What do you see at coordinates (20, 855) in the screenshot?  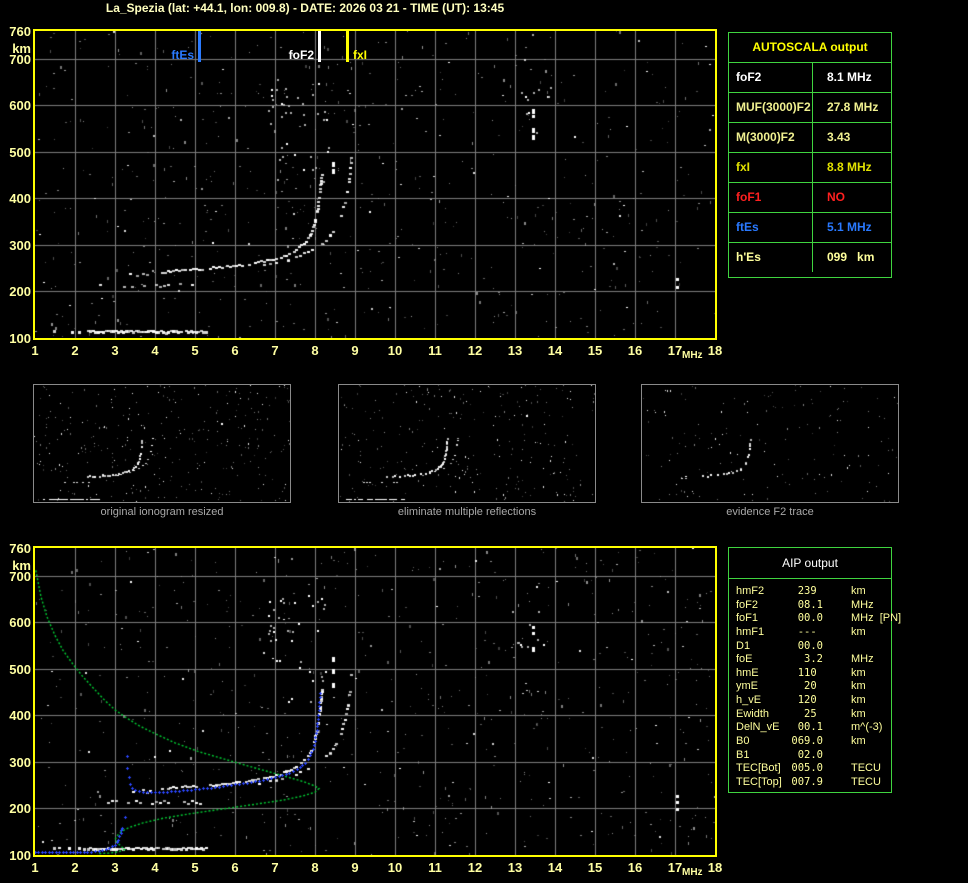 I see `y-tick-label: 100` at bounding box center [20, 855].